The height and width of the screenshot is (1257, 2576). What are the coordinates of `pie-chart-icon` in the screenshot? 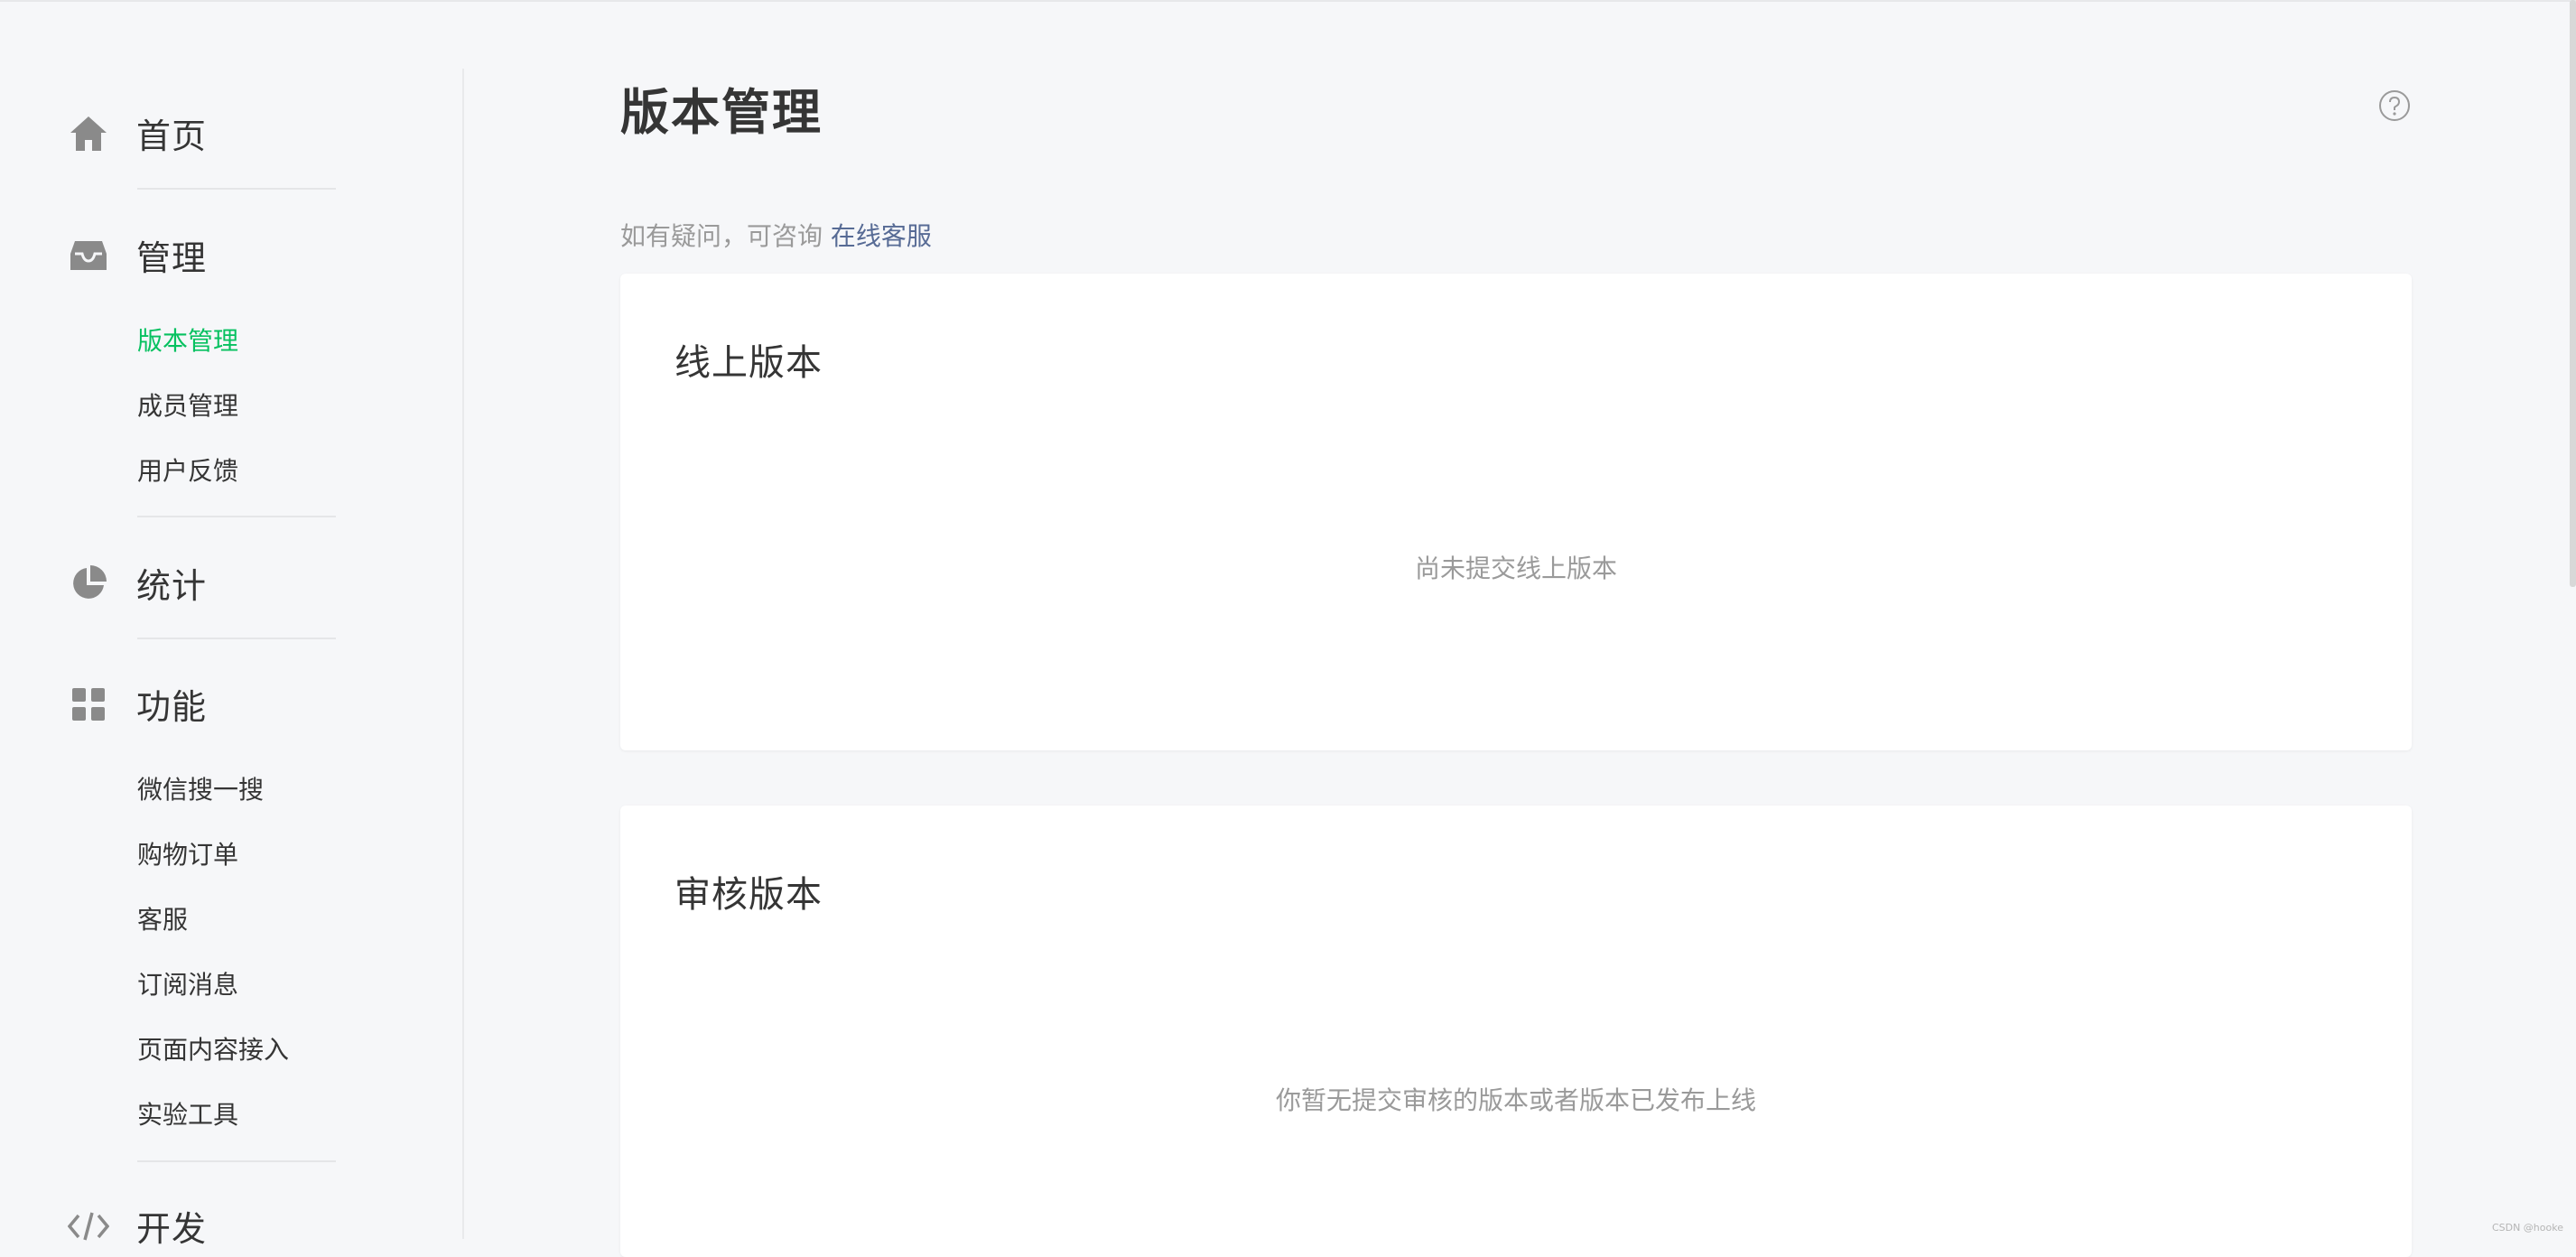 It's located at (88, 583).